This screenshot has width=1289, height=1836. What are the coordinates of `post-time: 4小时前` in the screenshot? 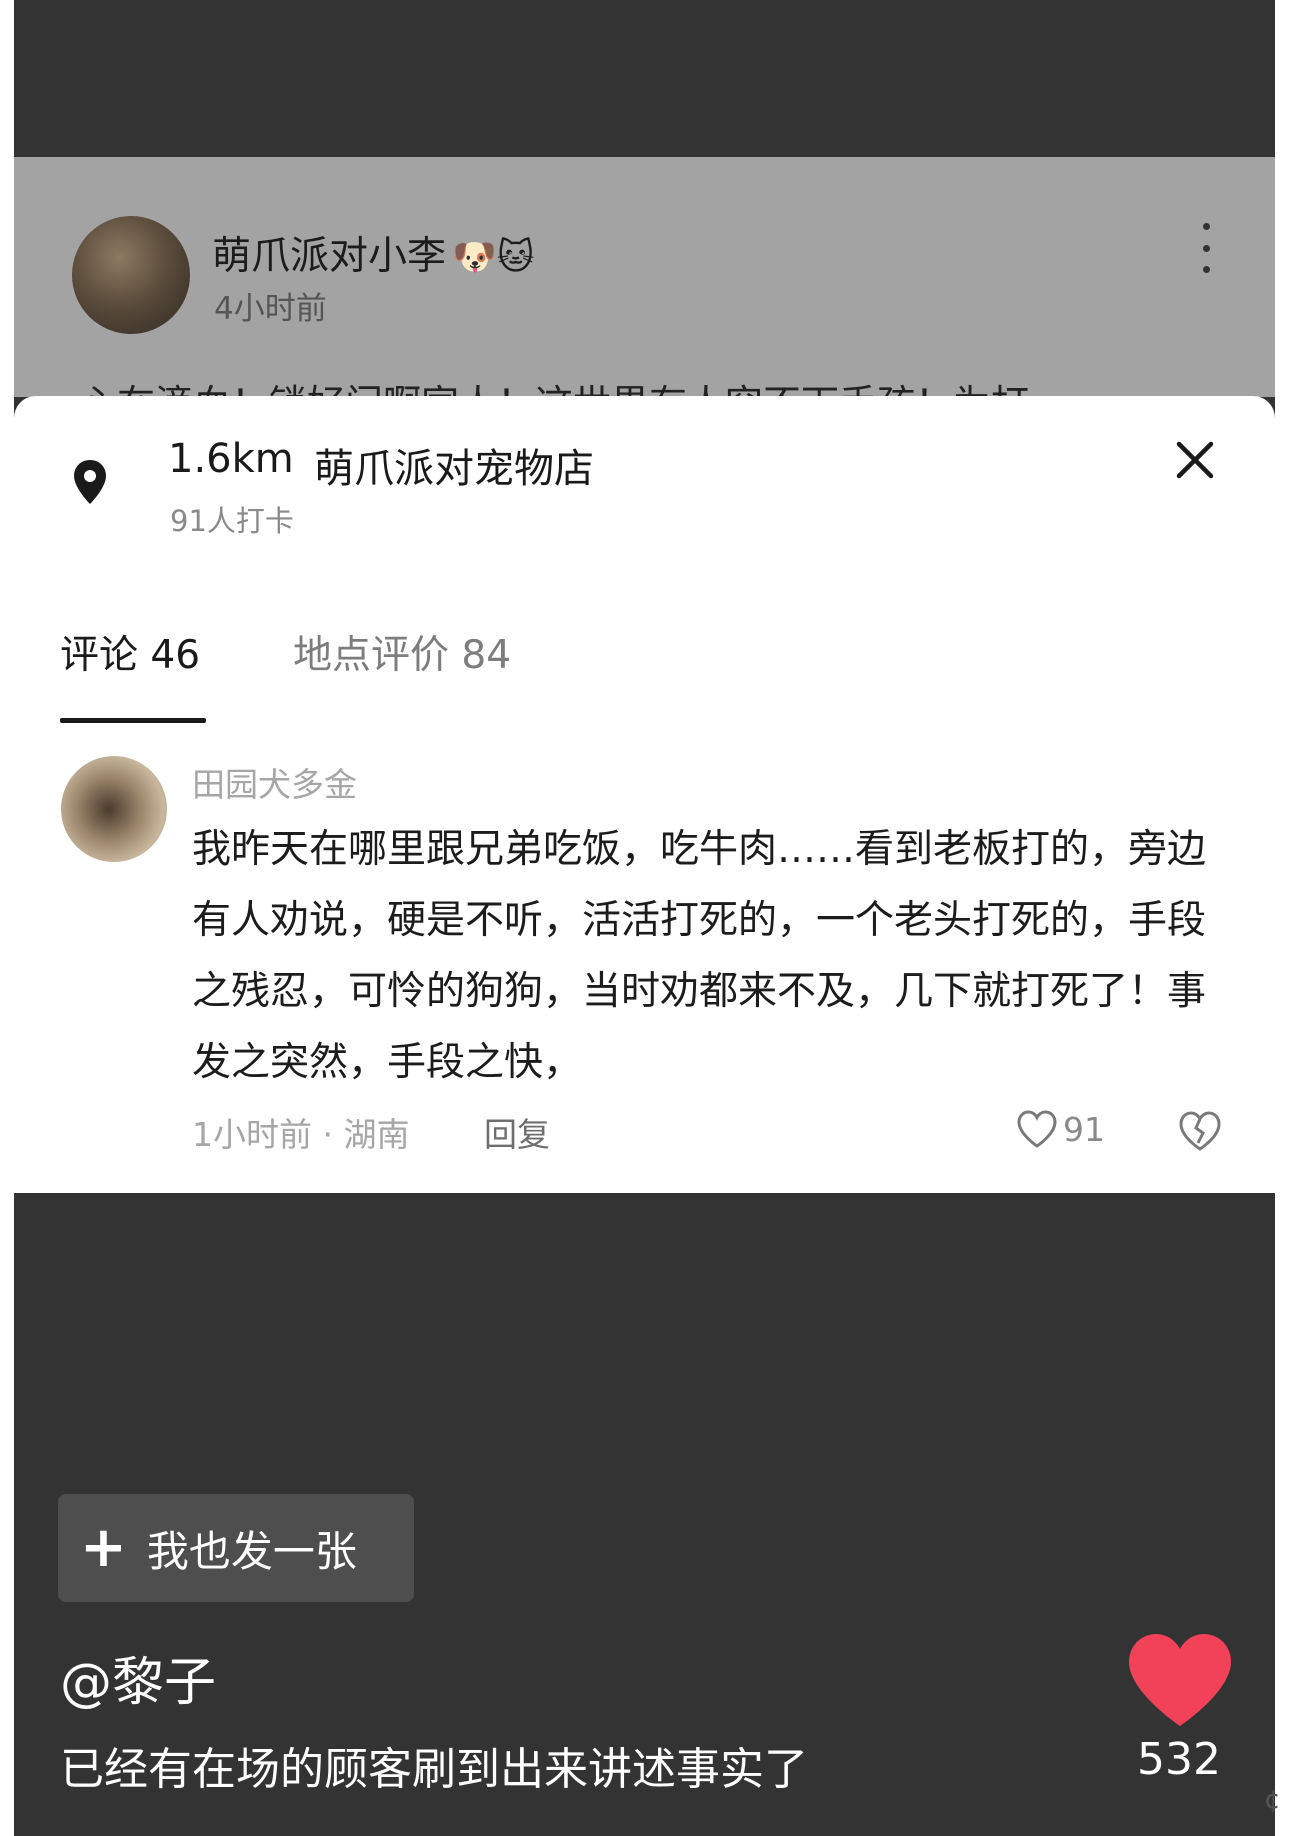 It's located at (270, 309).